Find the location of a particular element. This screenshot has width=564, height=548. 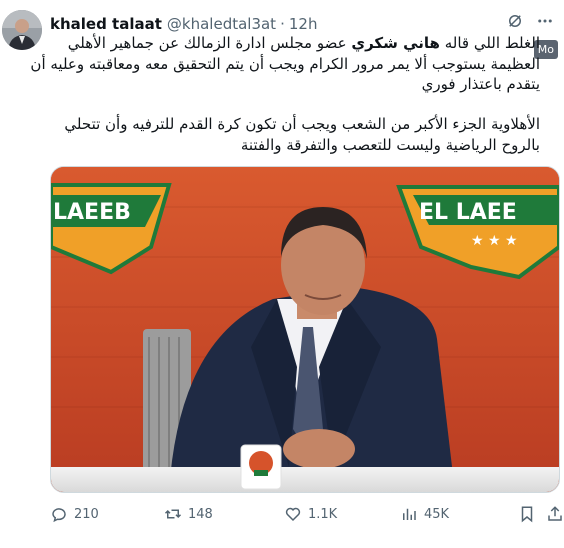

like-button: 1.1K is located at coordinates (310, 514).